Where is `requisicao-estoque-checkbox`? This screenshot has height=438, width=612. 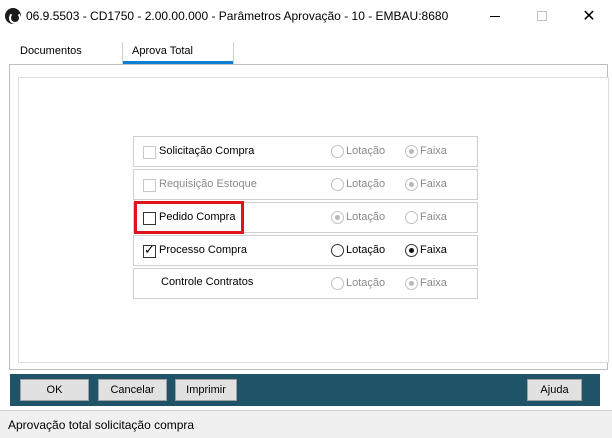
requisicao-estoque-checkbox is located at coordinates (149, 185).